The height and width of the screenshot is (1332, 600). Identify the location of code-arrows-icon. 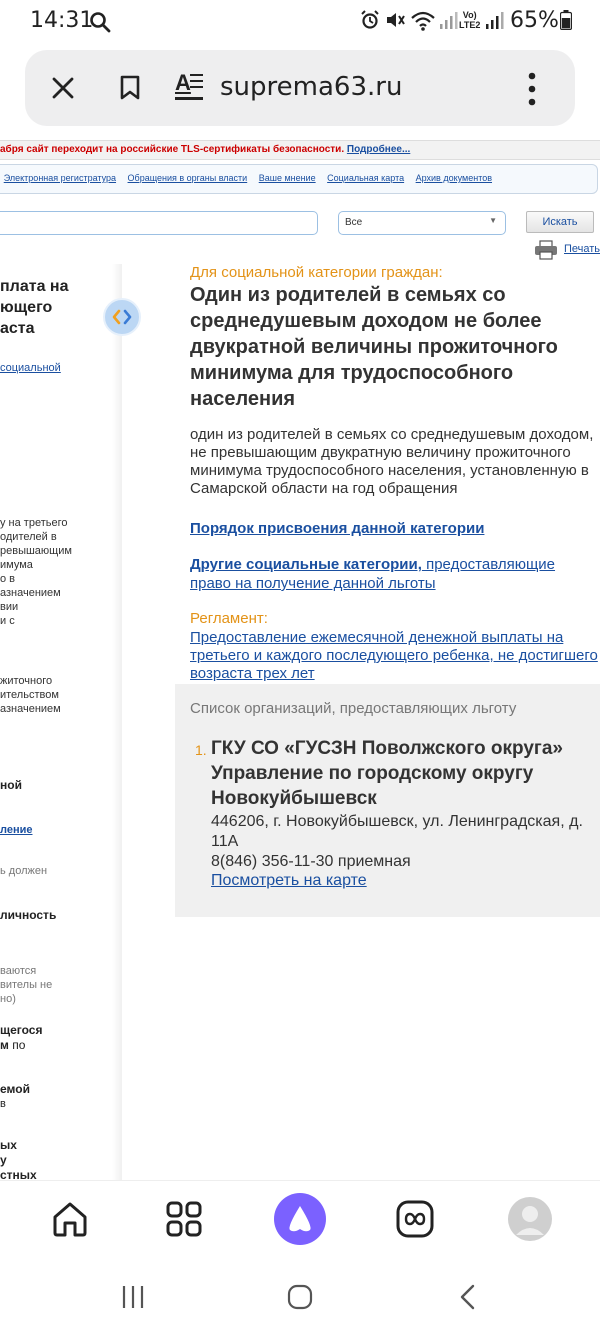
(122, 317).